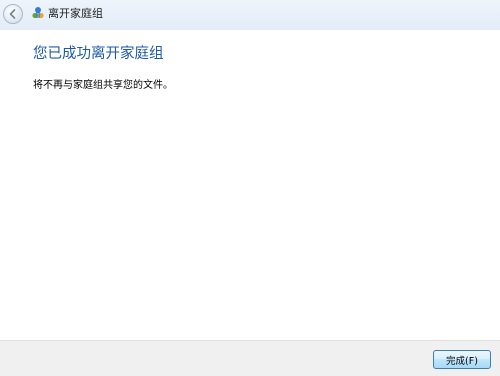  I want to click on status-message: 将不再与家庭组共享您的文件。, so click(103, 85).